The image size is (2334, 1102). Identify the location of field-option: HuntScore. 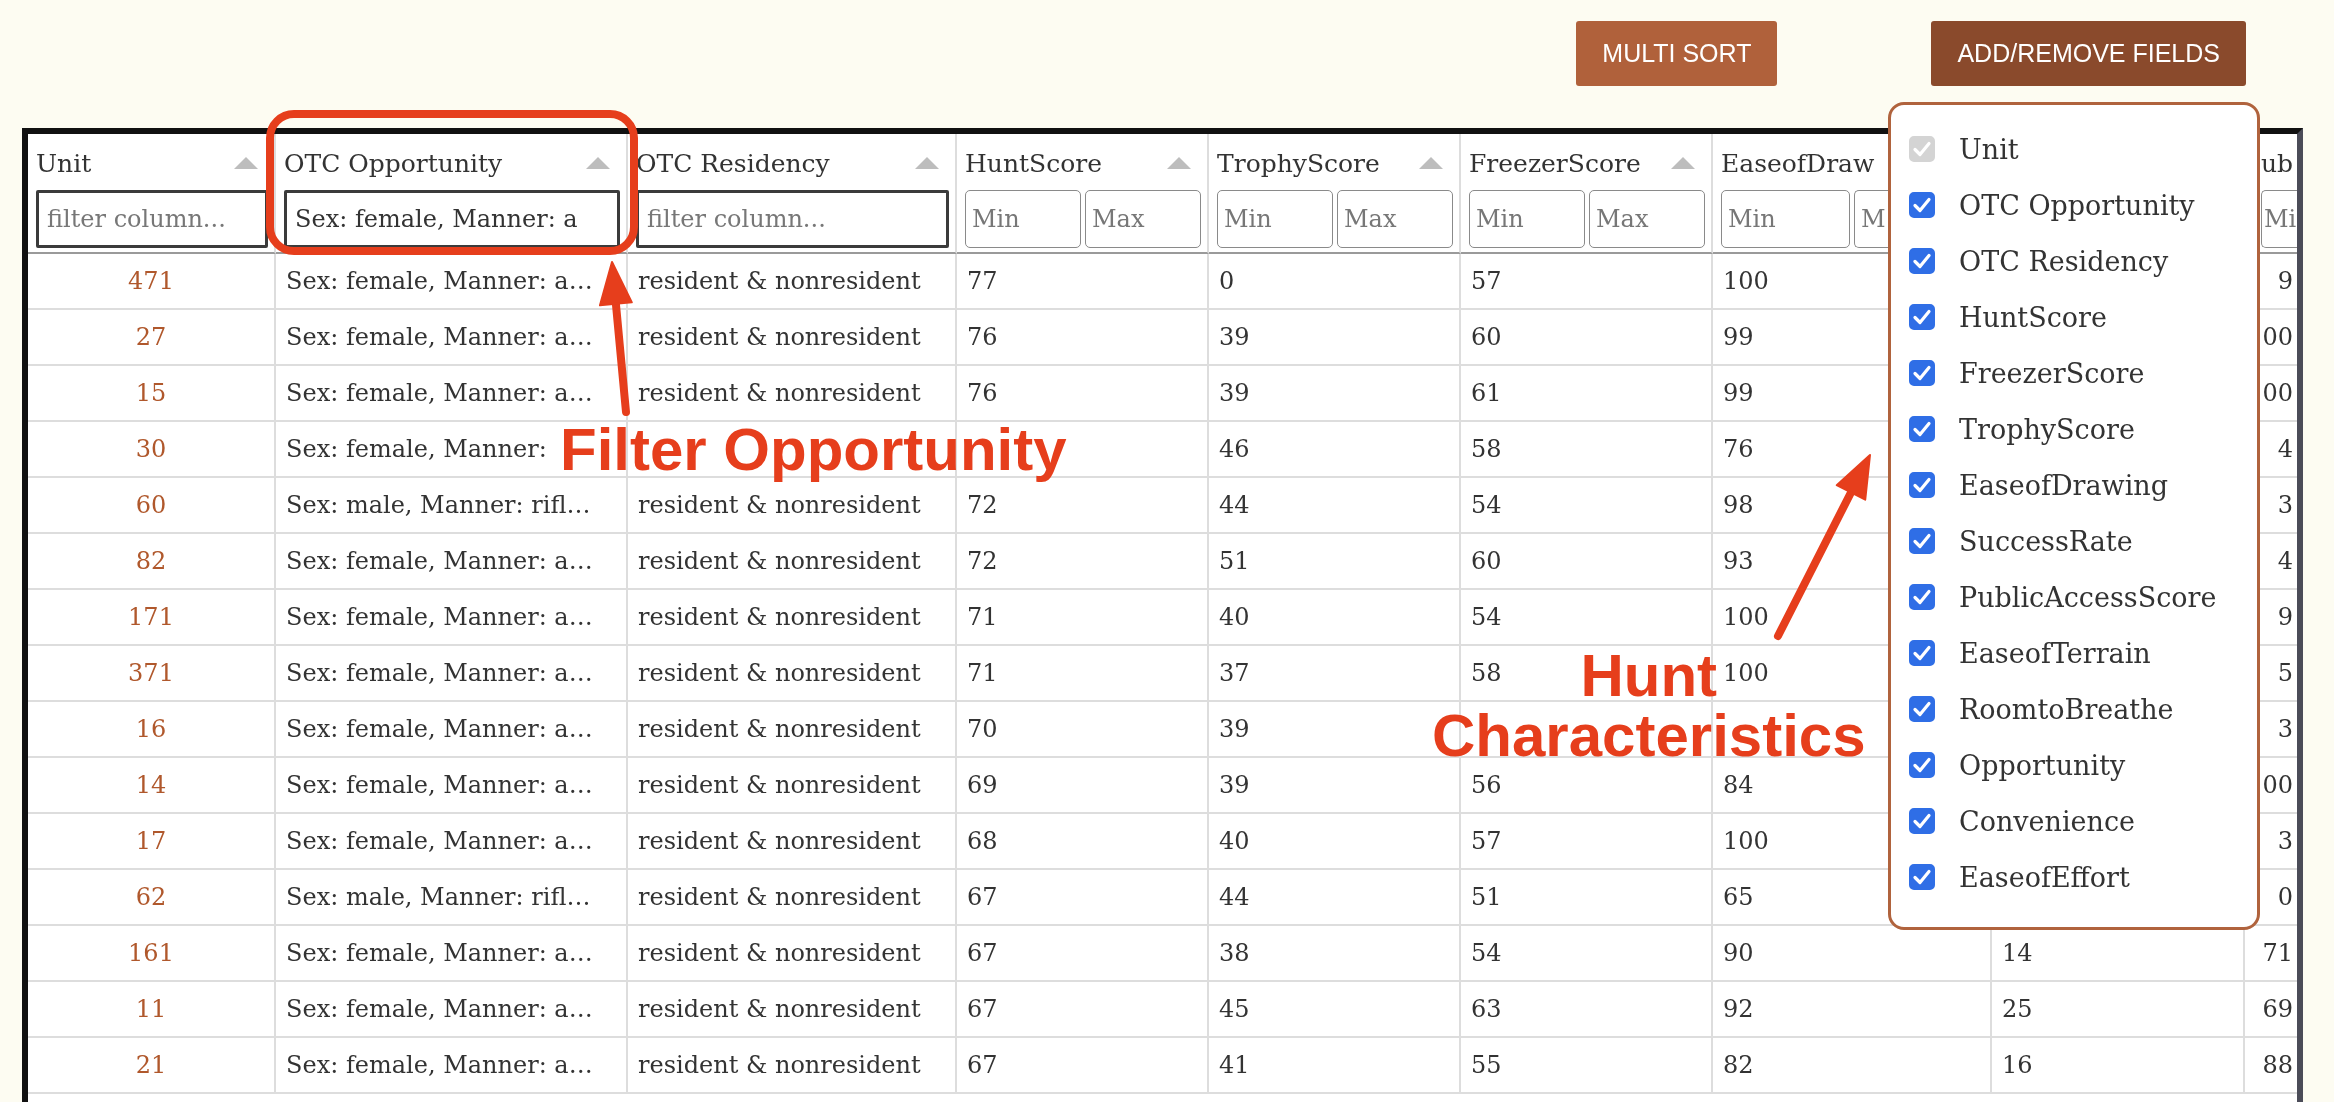
(2033, 317).